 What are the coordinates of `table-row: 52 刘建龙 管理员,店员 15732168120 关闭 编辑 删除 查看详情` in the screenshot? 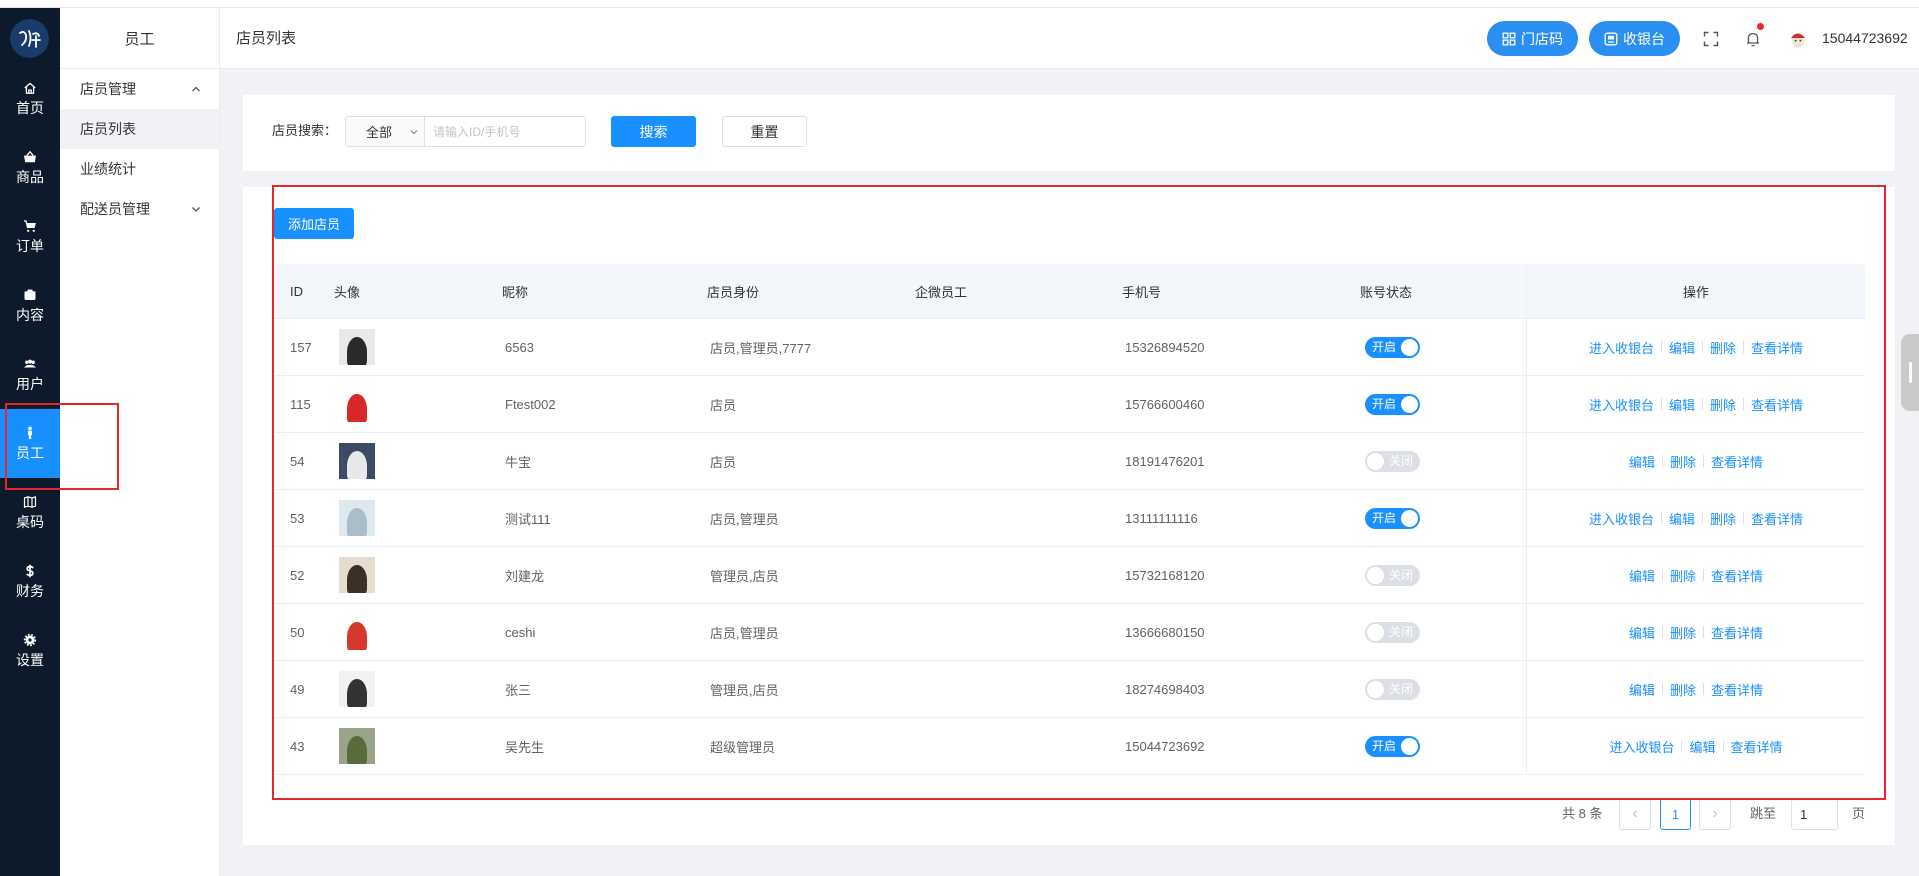 It's located at (1069, 575).